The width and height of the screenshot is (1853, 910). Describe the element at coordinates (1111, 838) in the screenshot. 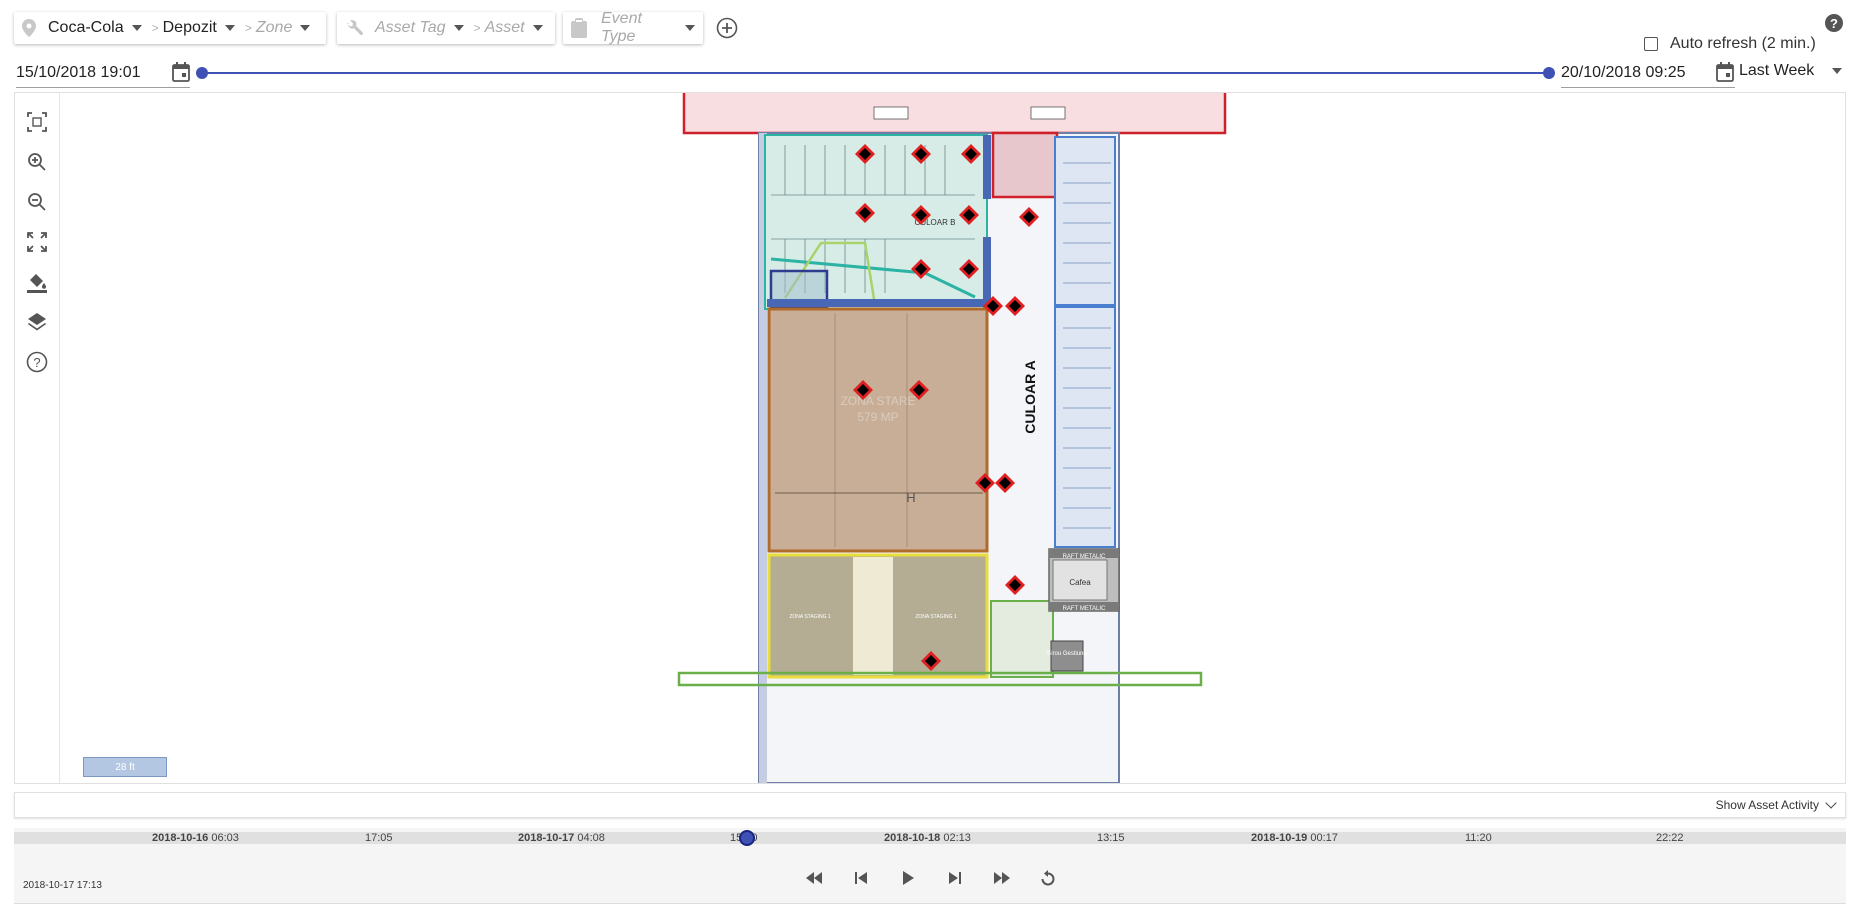

I see `timeline-tick-label: 13:15` at that location.